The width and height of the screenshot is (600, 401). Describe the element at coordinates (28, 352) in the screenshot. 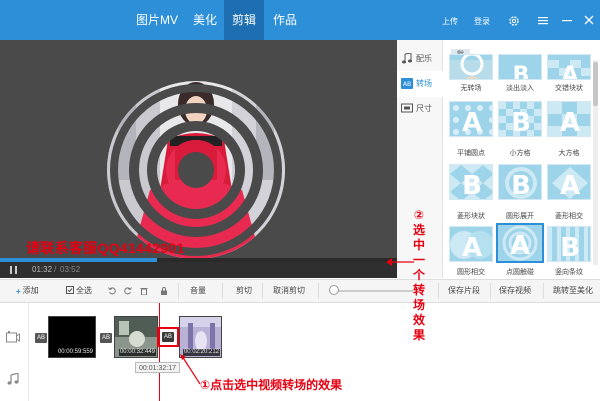

I see `track-header-divider` at that location.